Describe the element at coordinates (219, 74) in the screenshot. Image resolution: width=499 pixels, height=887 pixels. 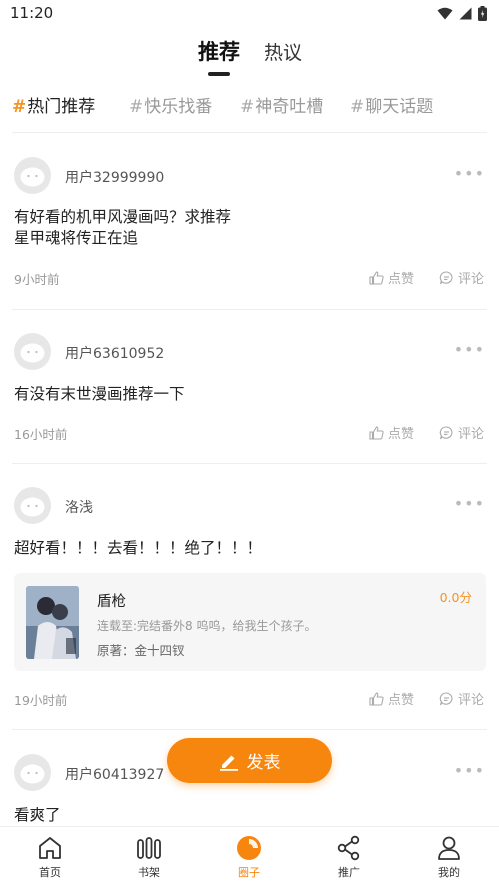
I see `active-tab-indicator` at that location.